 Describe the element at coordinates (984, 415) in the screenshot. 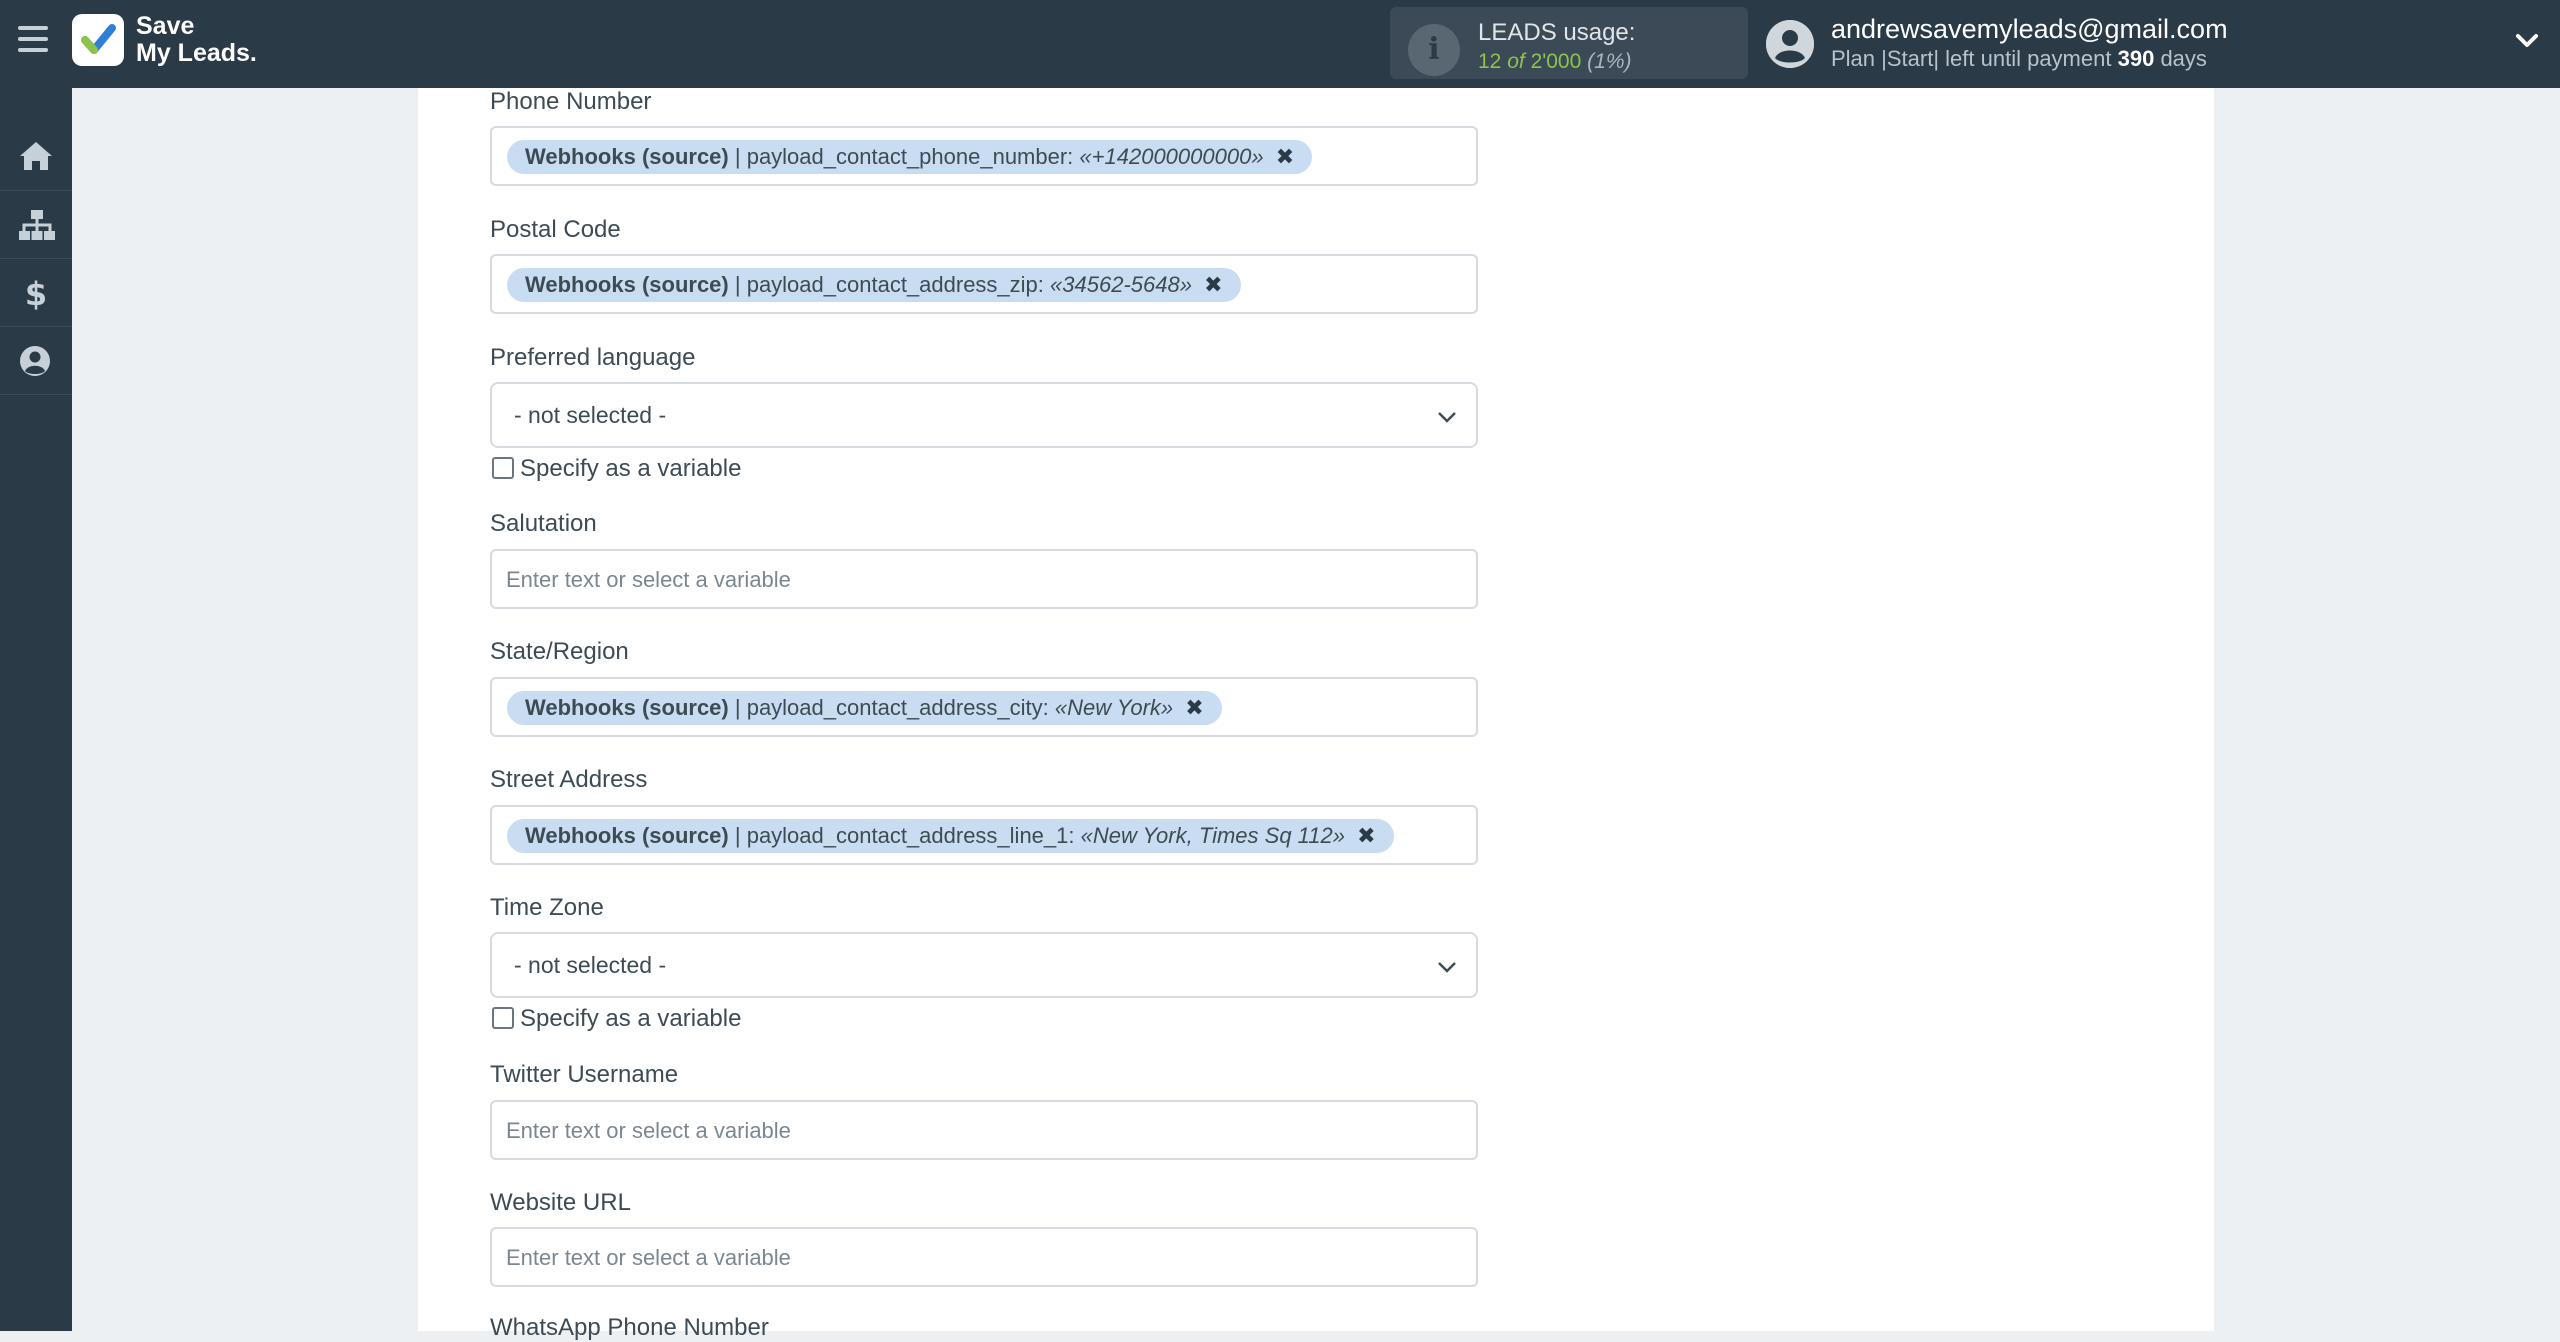

I see `preferred-language-select: - not selected -` at that location.